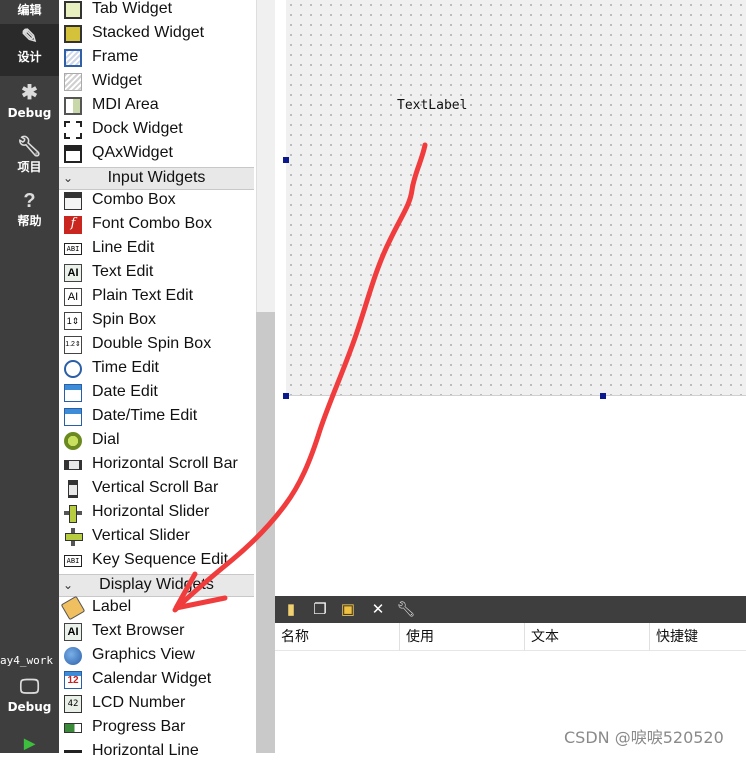 This screenshot has height=764, width=746. Describe the element at coordinates (73, 417) in the screenshot. I see `datetime-edit-icon` at that location.